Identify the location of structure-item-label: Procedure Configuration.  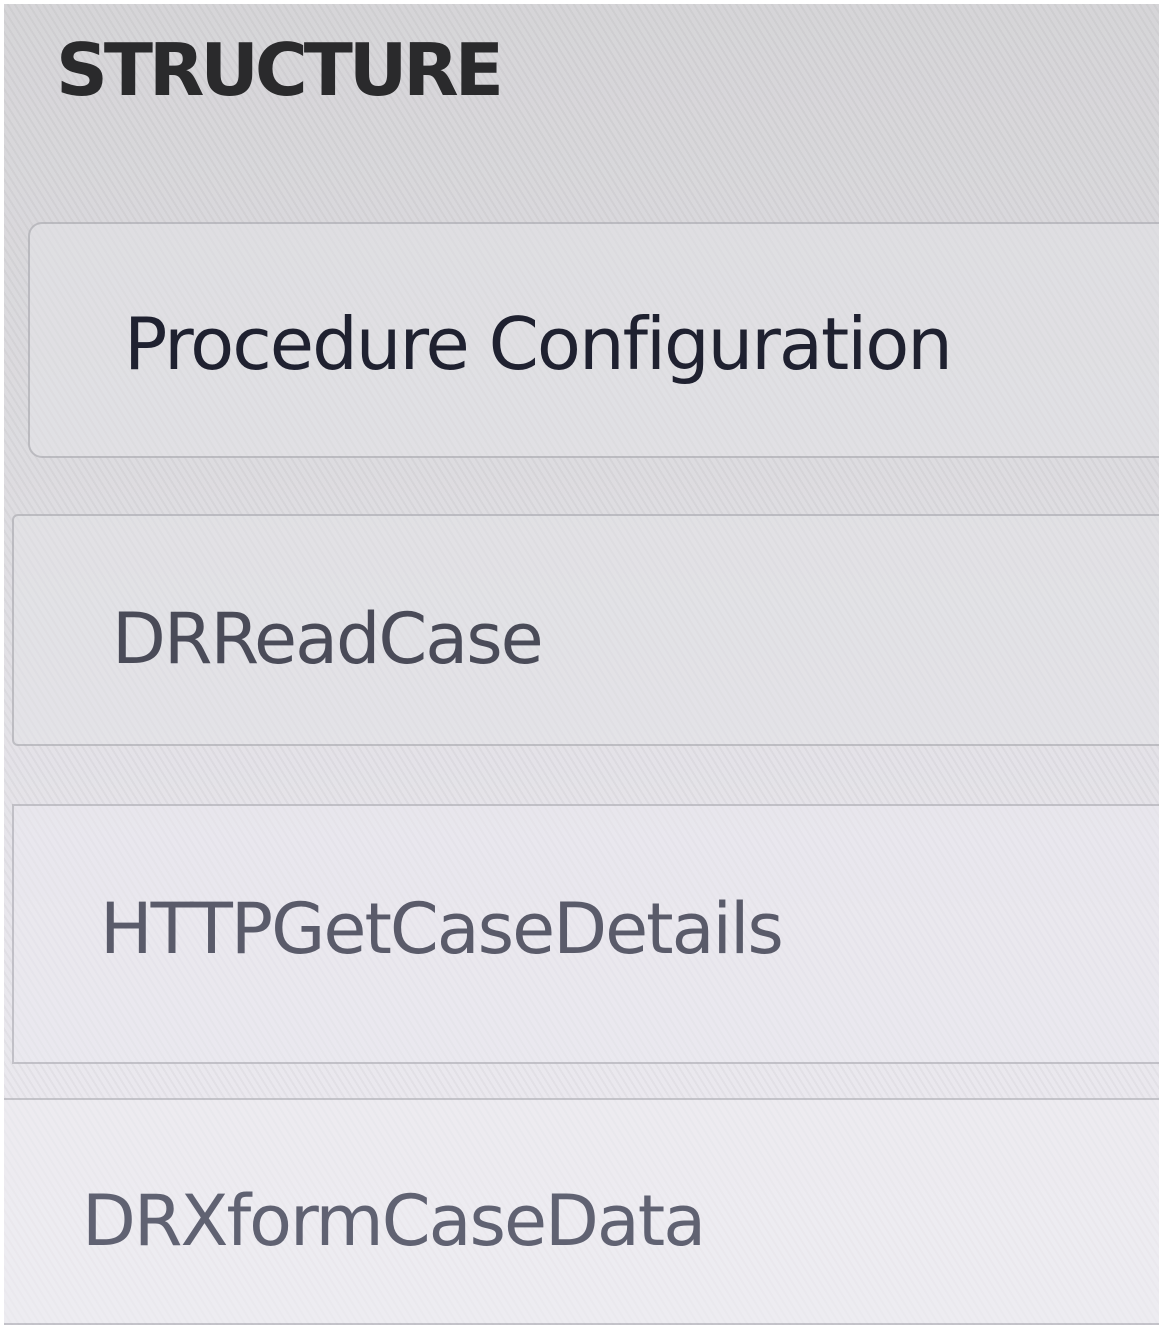
(538, 344).